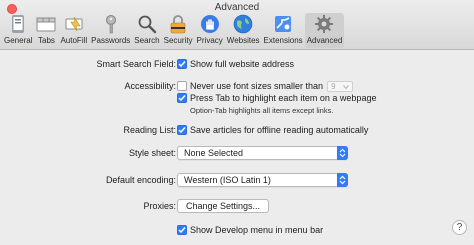  I want to click on tab-security: Security, so click(178, 30).